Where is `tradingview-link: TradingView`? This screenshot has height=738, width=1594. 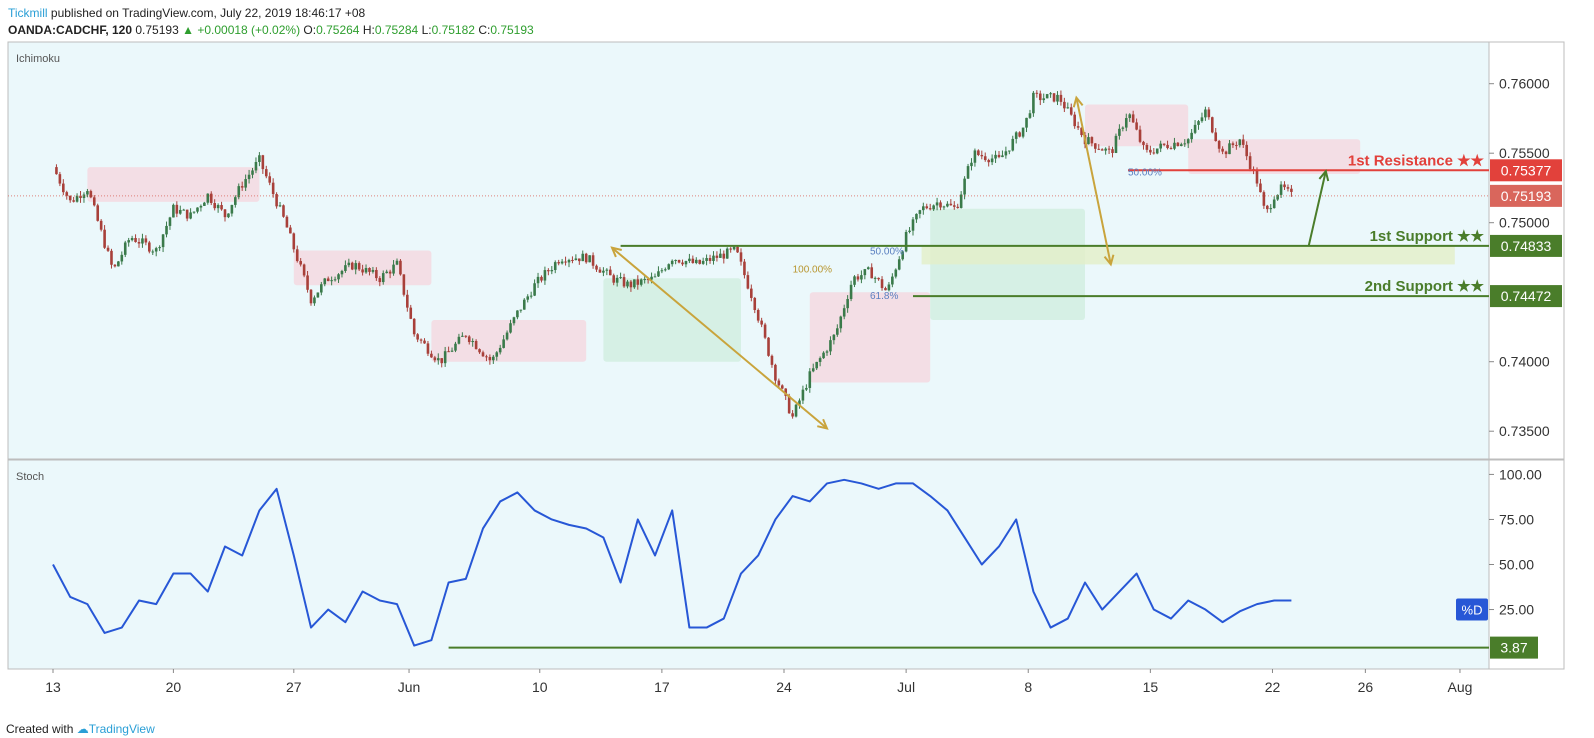 tradingview-link: TradingView is located at coordinates (122, 729).